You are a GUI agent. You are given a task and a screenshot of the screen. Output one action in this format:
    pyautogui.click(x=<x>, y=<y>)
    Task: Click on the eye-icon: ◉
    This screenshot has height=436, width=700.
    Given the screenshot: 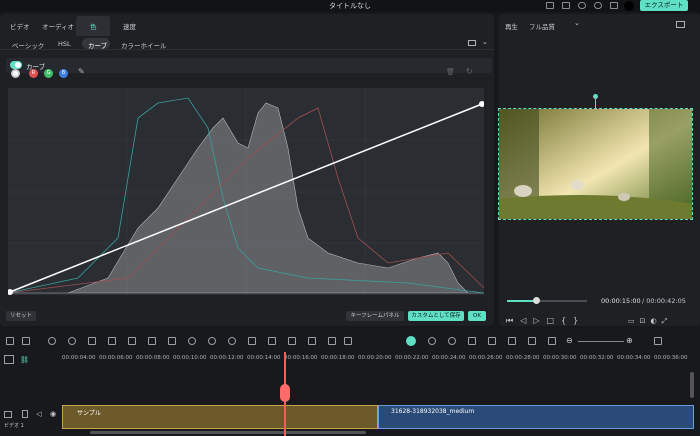 What is the action you would take?
    pyautogui.click(x=53, y=414)
    